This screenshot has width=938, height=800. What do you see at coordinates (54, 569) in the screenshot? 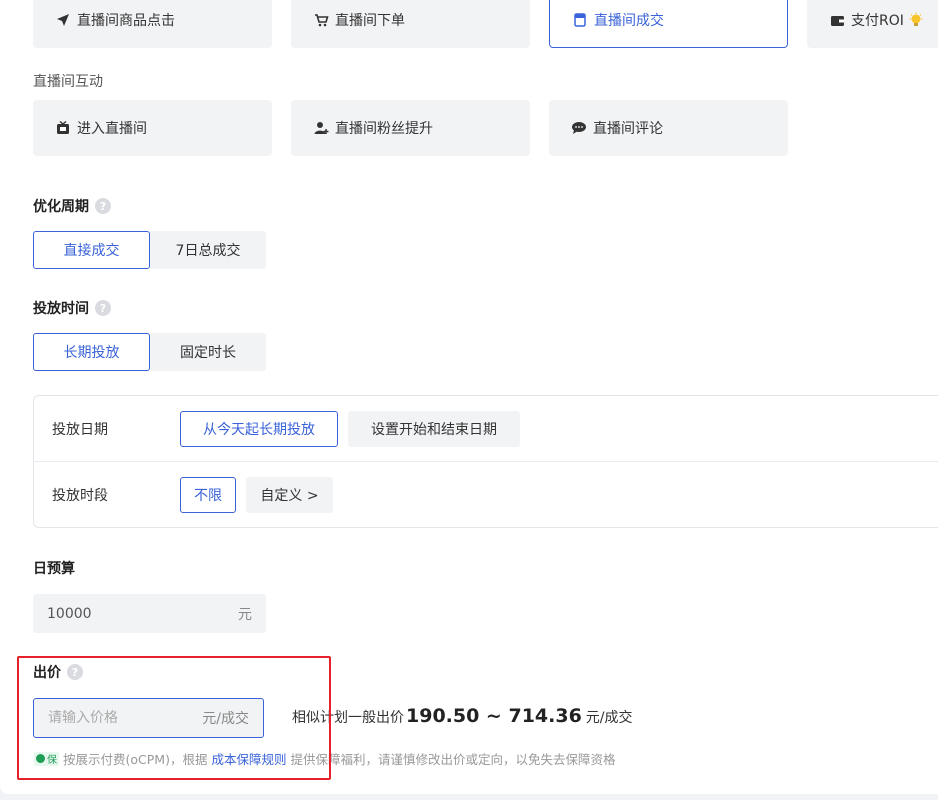
I see `daily-budget-title: 日预算` at bounding box center [54, 569].